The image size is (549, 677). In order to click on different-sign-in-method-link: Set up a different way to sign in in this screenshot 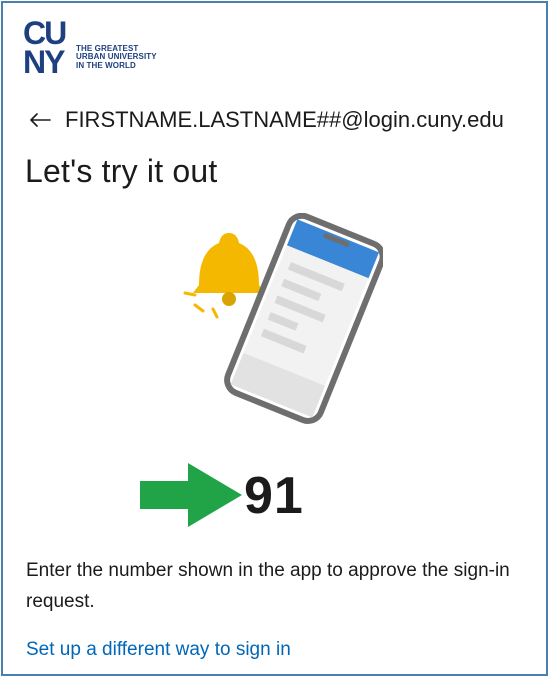, I will do `click(158, 650)`.